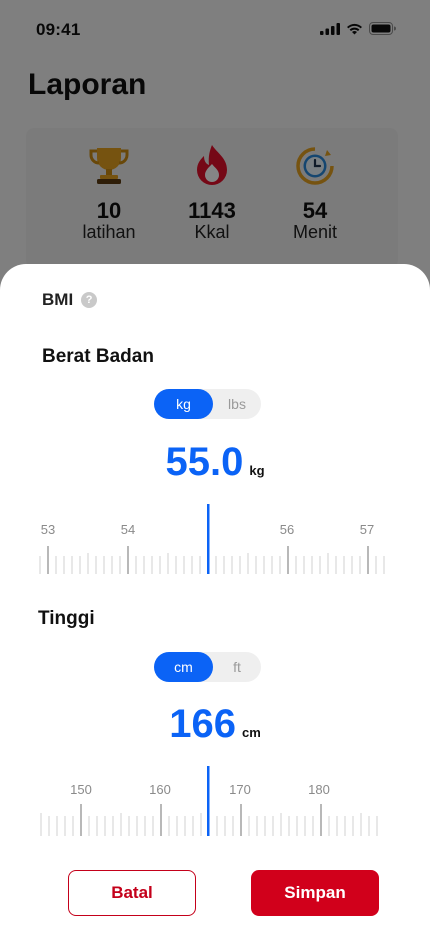 This screenshot has width=430, height=932. I want to click on bmi-header: BMI ?, so click(70, 300).